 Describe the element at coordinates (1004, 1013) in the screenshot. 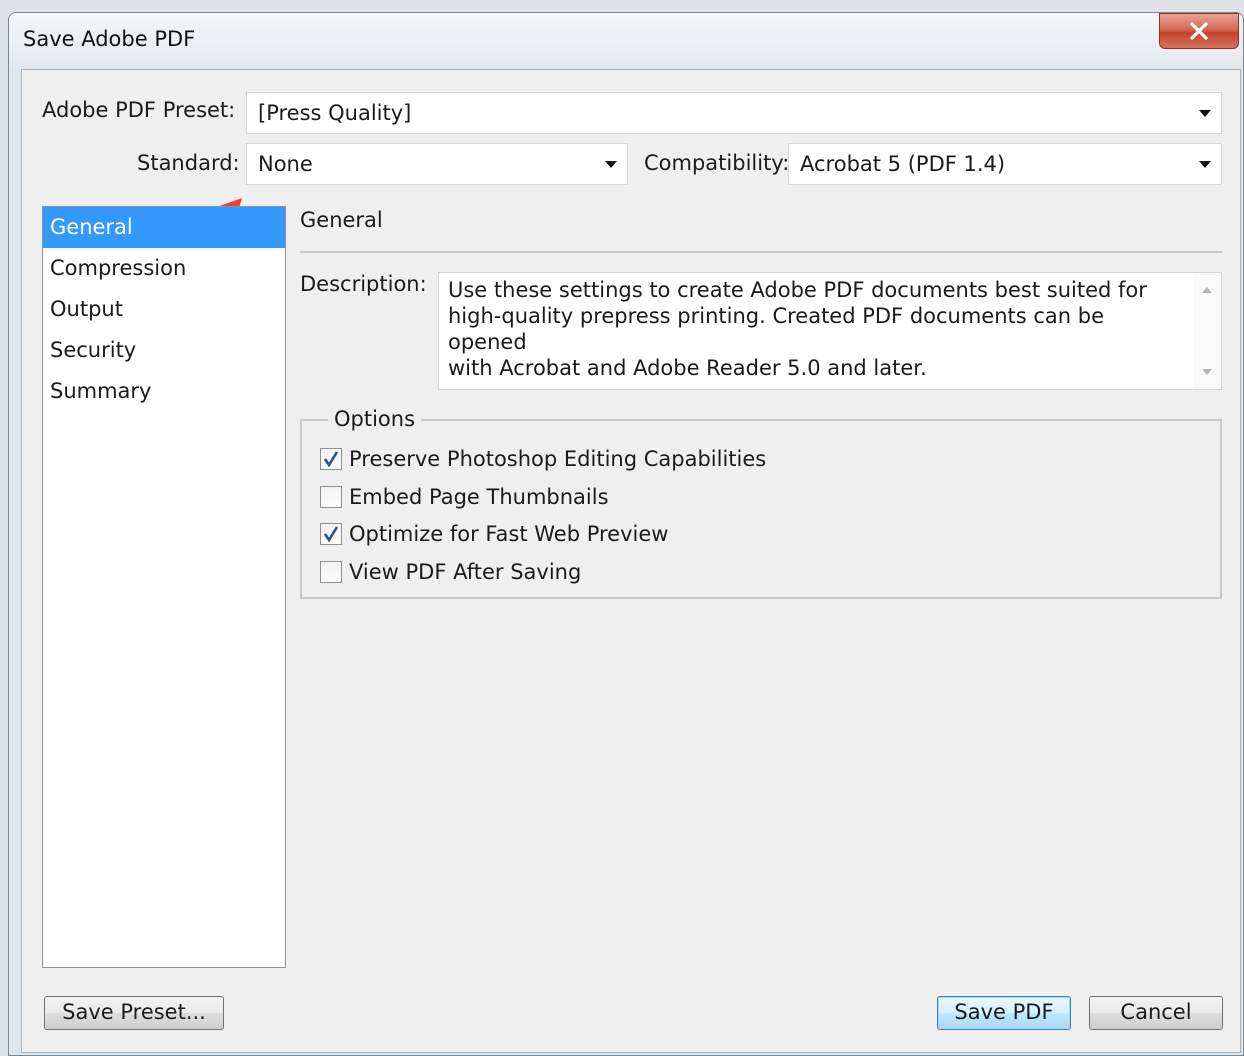

I see `save-pdf-button: Save PDF` at that location.